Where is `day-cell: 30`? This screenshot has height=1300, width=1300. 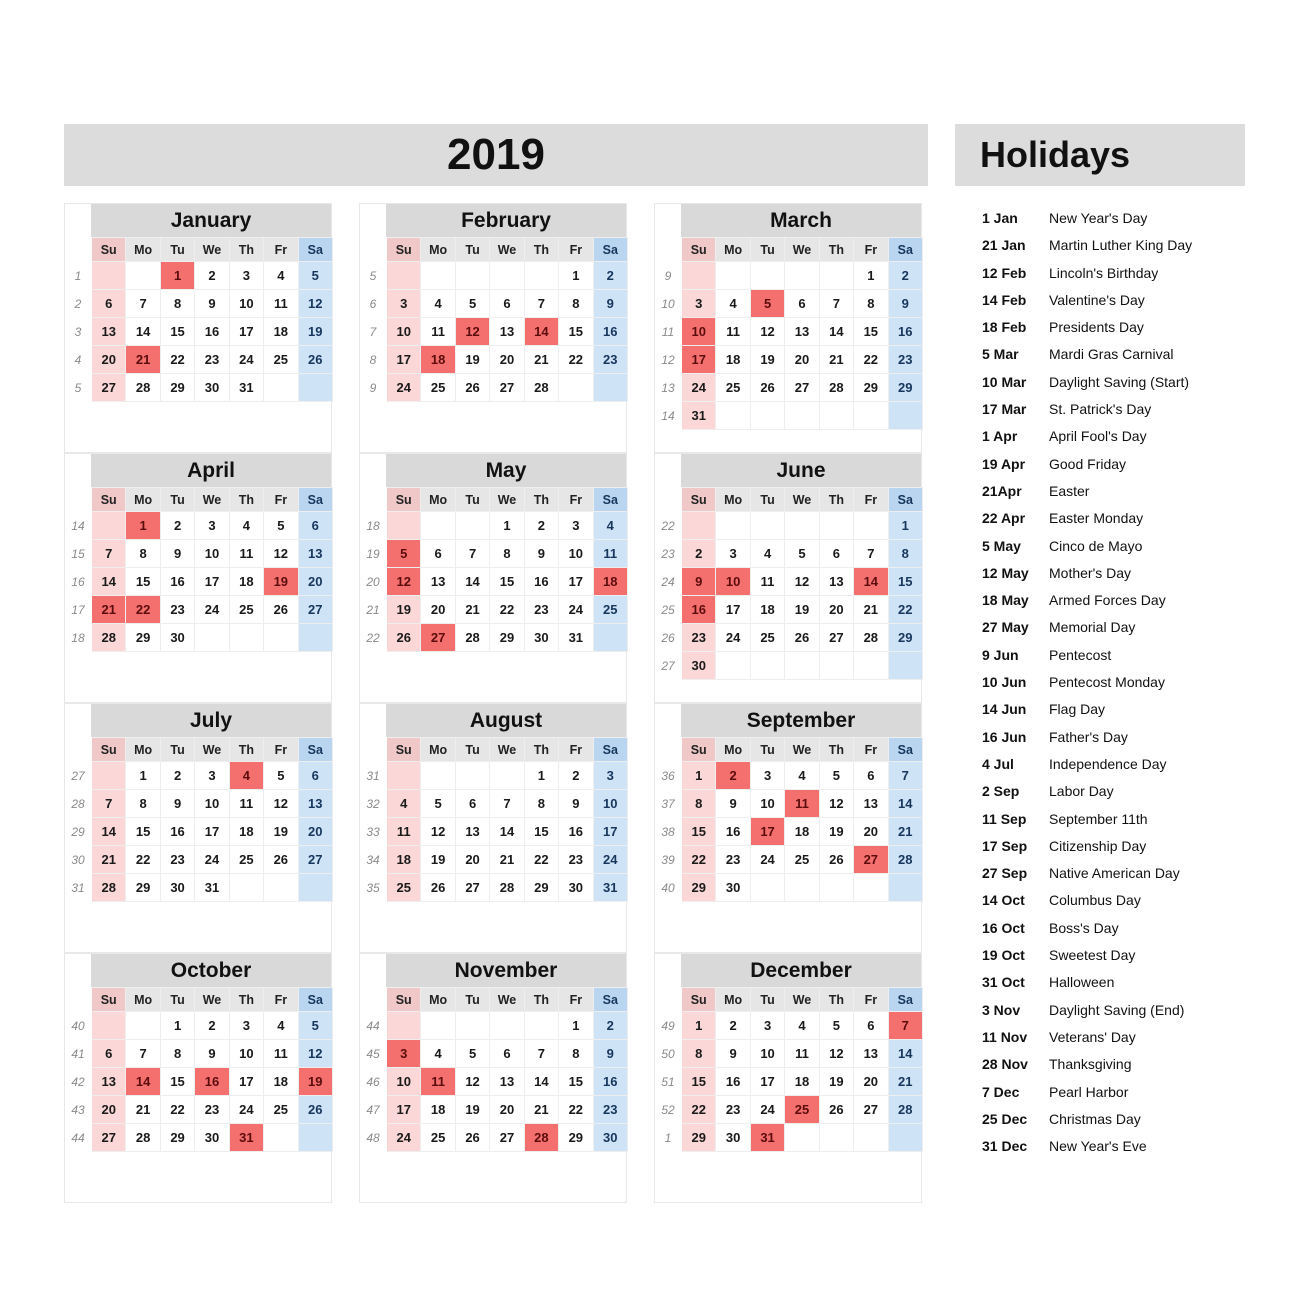
day-cell: 30 is located at coordinates (541, 637).